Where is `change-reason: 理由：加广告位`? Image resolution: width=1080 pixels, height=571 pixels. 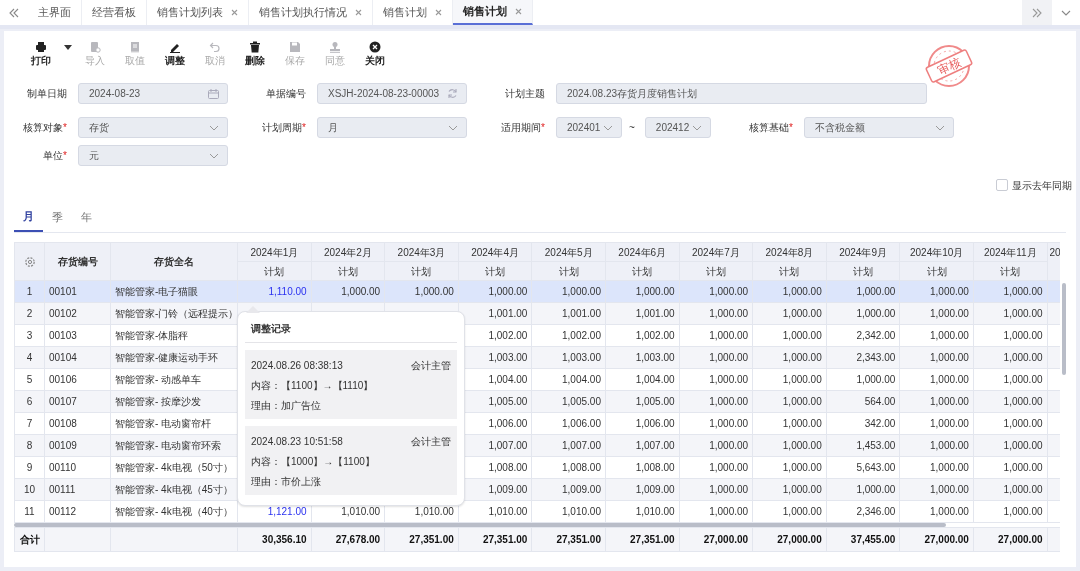
change-reason: 理由：加广告位 is located at coordinates (286, 405).